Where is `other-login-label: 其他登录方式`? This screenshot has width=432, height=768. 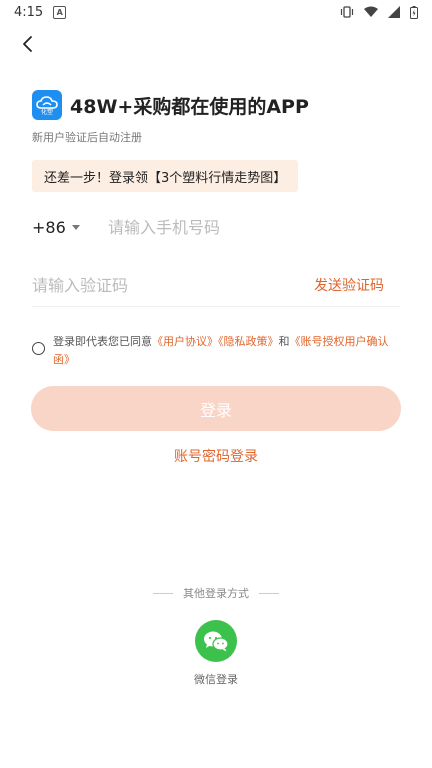 other-login-label: 其他登录方式 is located at coordinates (216, 593).